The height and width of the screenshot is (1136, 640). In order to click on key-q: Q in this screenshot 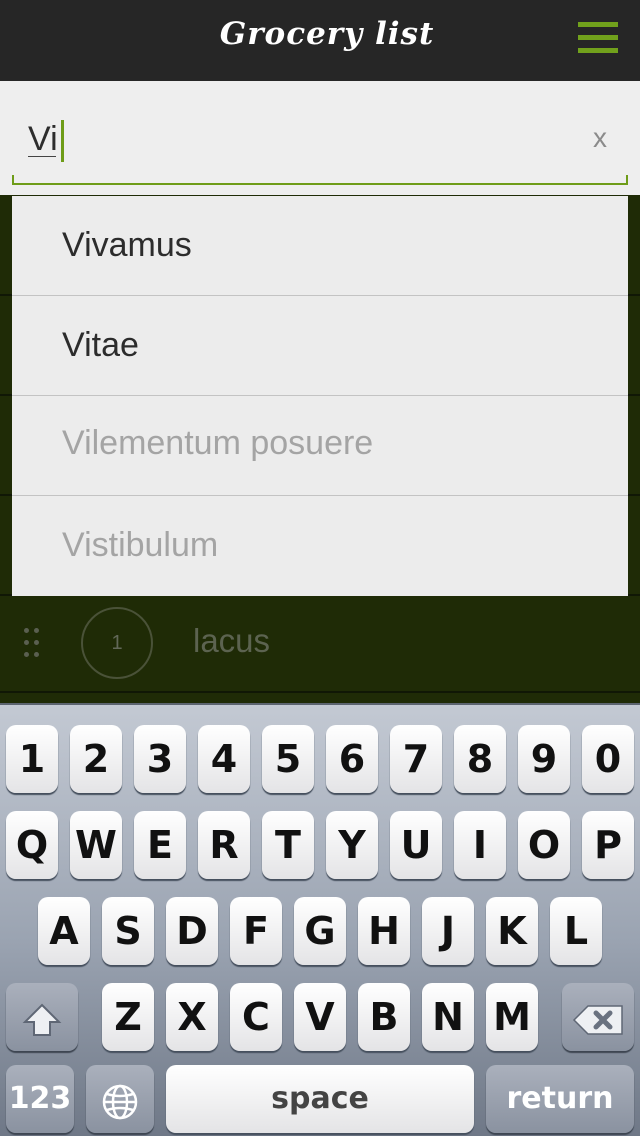, I will do `click(32, 845)`.